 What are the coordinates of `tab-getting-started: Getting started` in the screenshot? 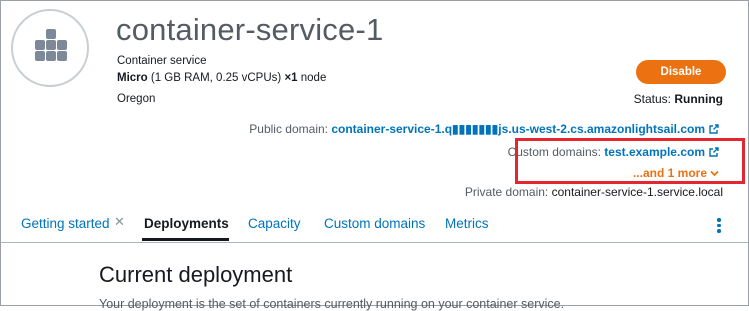 It's located at (65, 223).